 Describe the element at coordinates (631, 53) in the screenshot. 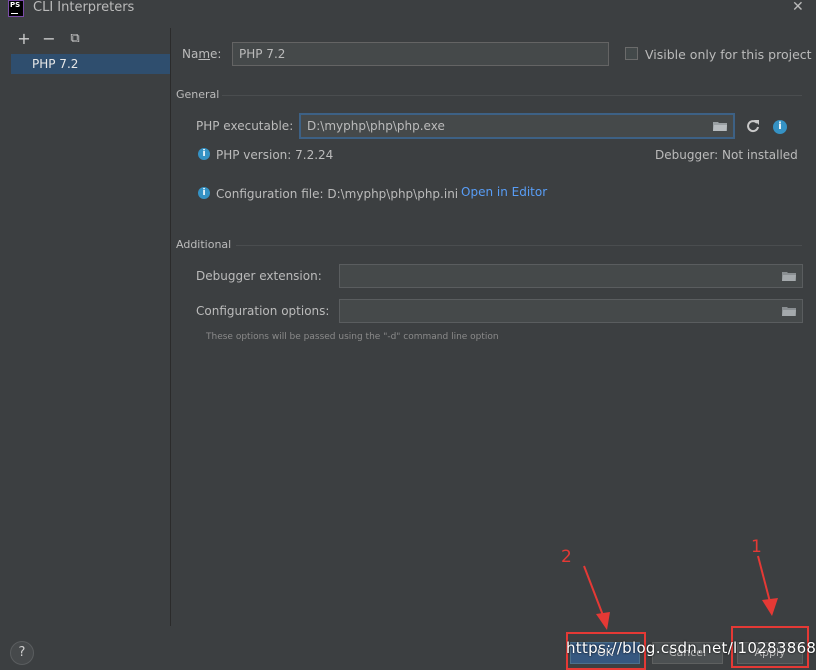

I see `visible-only-checkbox` at that location.